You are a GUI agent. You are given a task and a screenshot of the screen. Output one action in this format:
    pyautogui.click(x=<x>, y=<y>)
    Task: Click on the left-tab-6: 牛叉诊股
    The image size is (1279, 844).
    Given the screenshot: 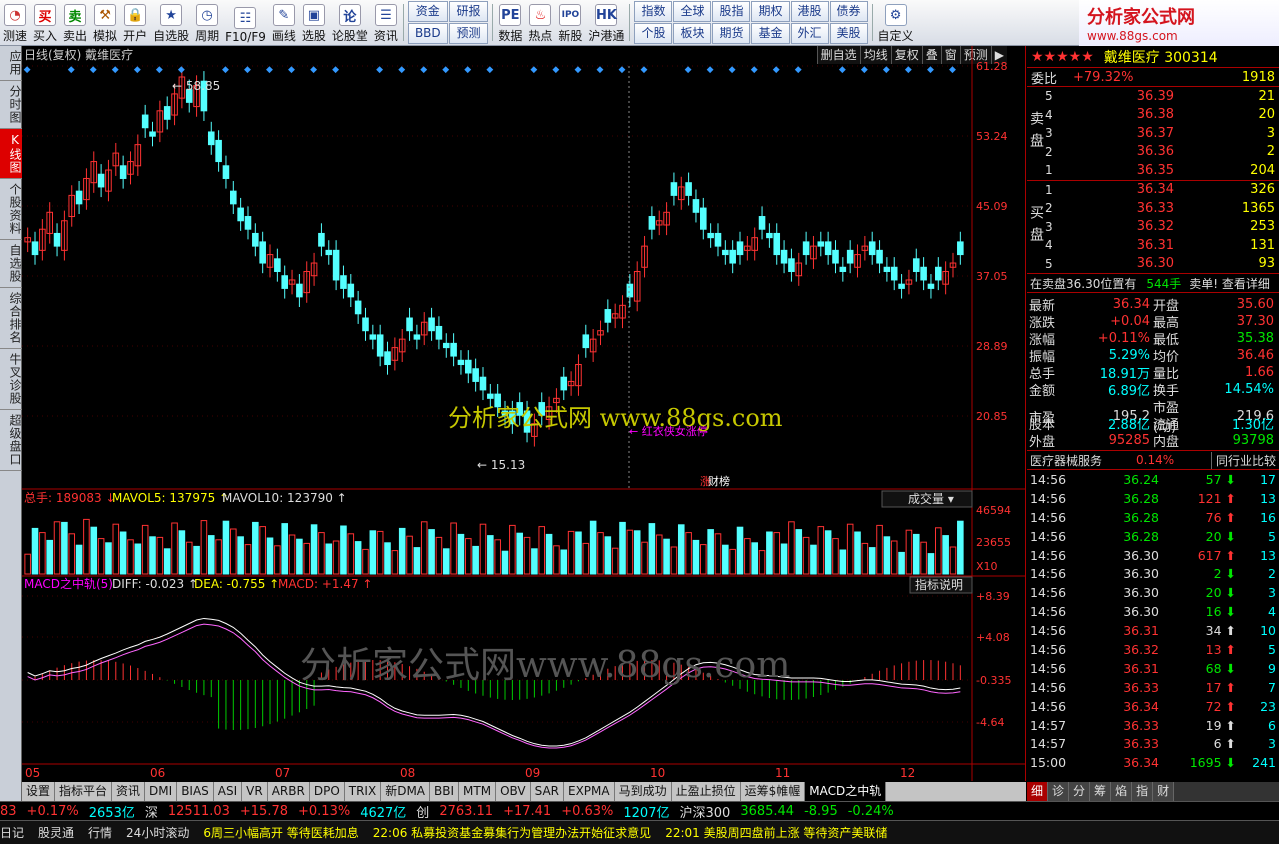 What is the action you would take?
    pyautogui.click(x=11, y=379)
    